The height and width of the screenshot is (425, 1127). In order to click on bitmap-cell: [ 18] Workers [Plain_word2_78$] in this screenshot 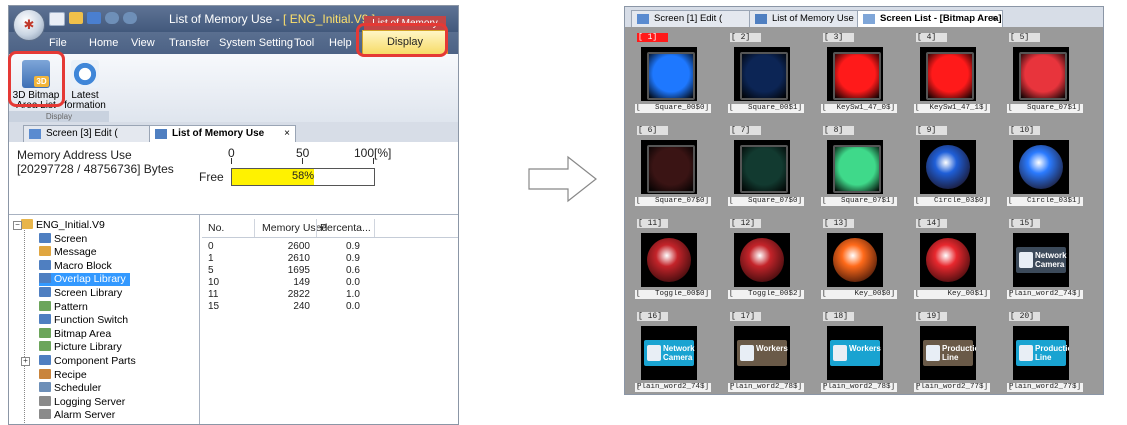, I will do `click(855, 351)`.